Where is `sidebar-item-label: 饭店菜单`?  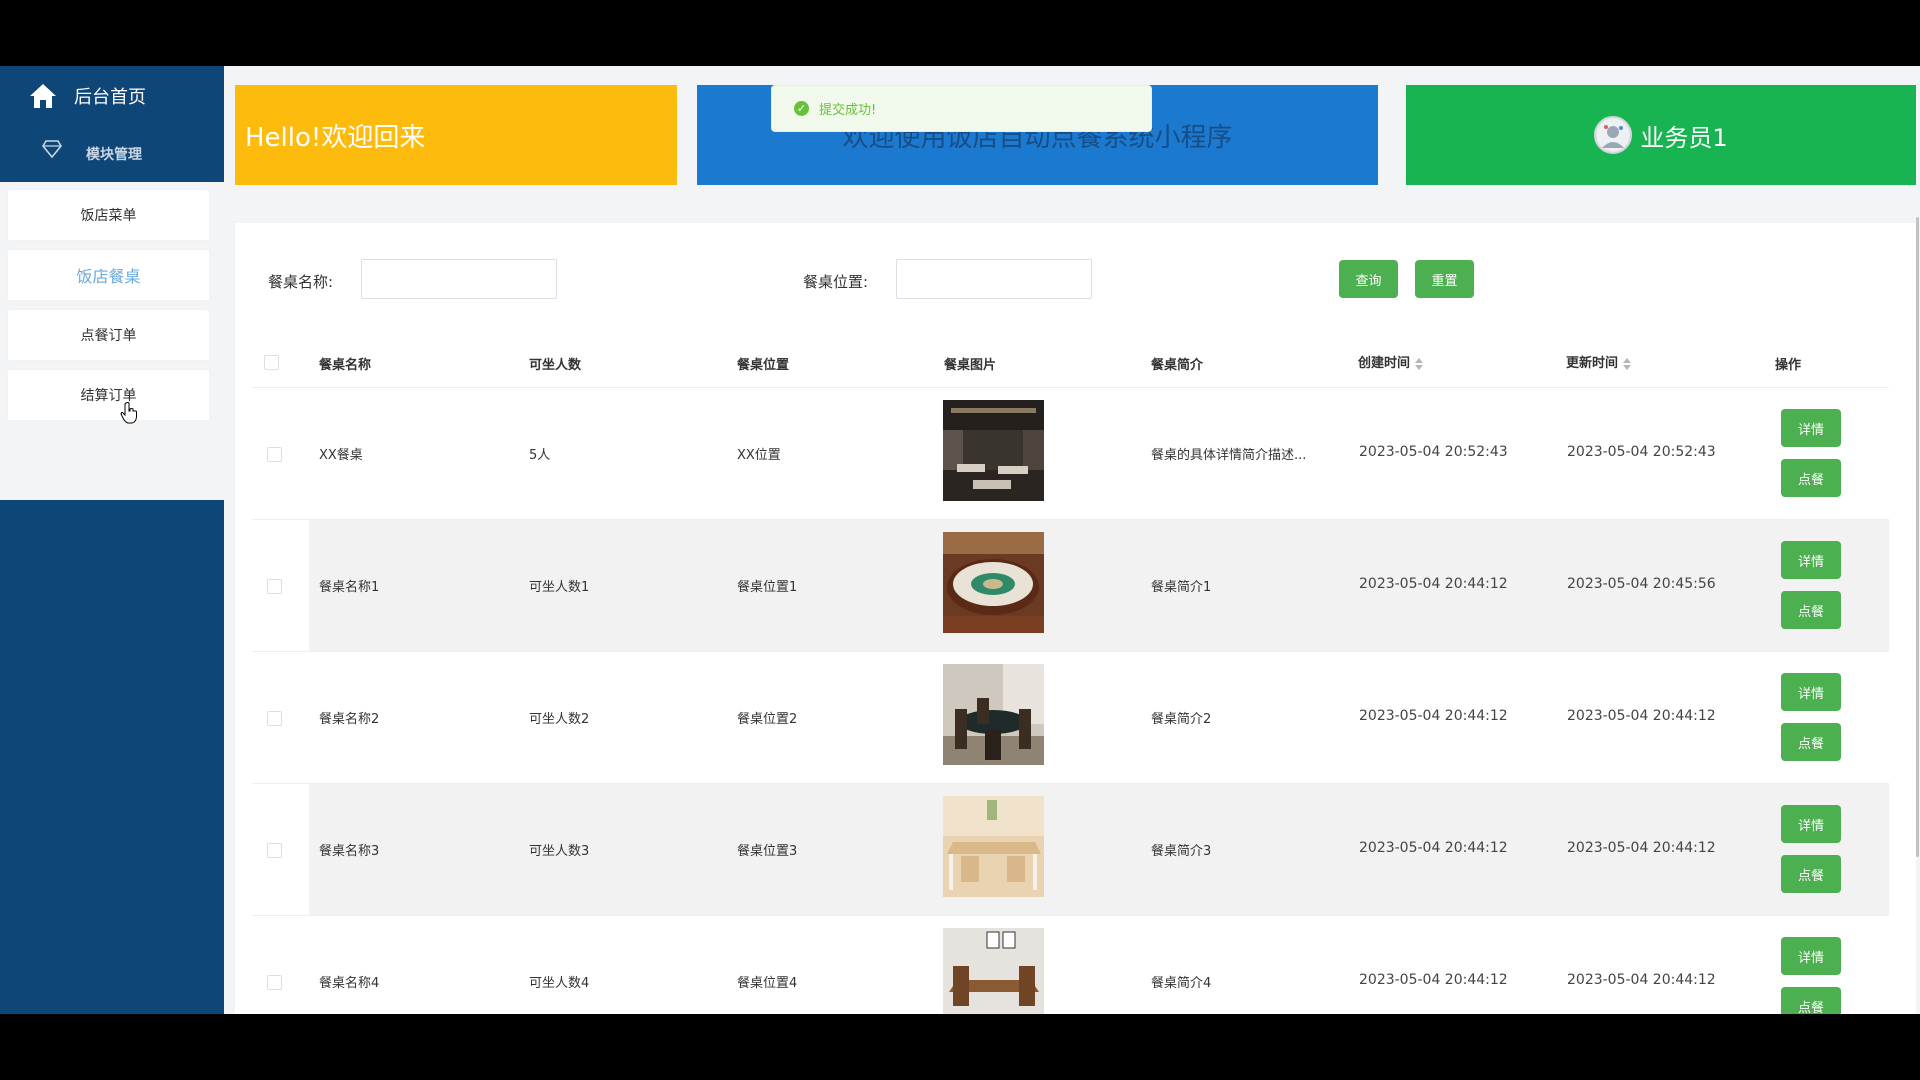 sidebar-item-label: 饭店菜单 is located at coordinates (108, 216).